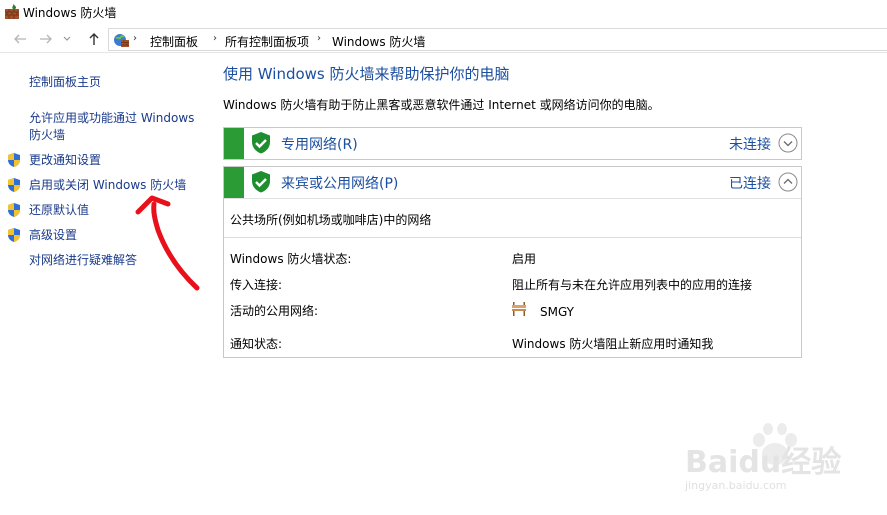  What do you see at coordinates (340, 184) in the screenshot?
I see `public-network-name: 来宾或公用网络(P)` at bounding box center [340, 184].